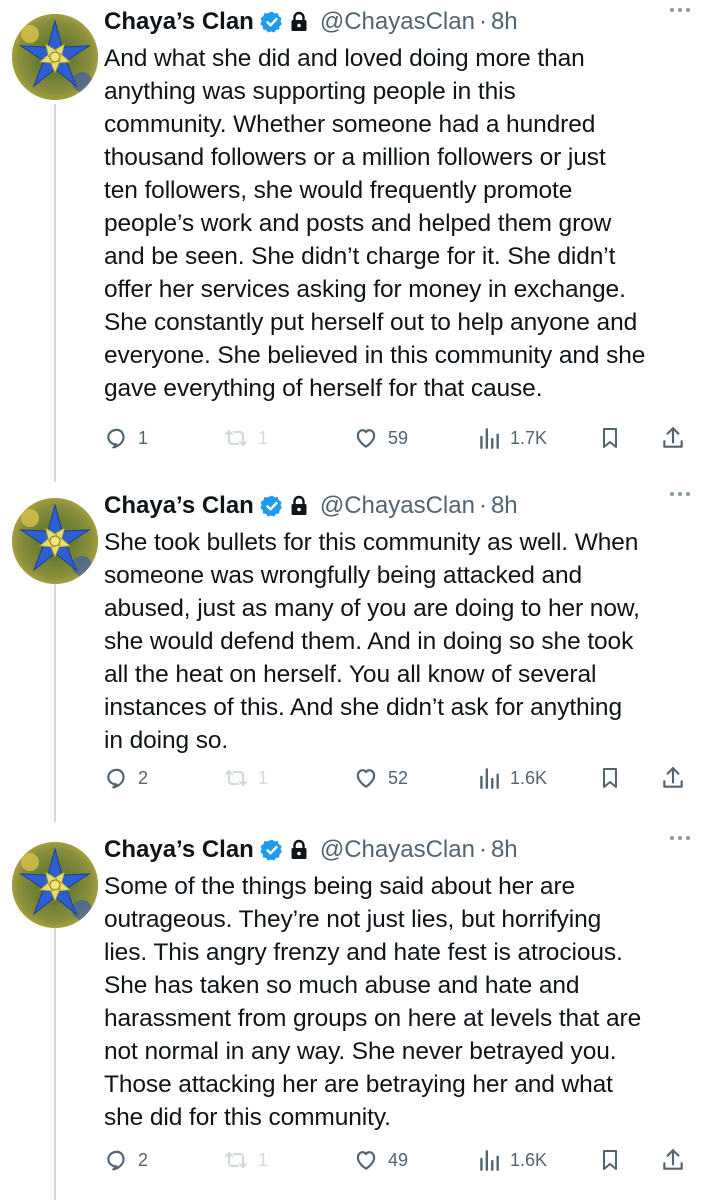  Describe the element at coordinates (310, 91) in the screenshot. I see `tweet-text-line: anything was supporting people in this` at that location.